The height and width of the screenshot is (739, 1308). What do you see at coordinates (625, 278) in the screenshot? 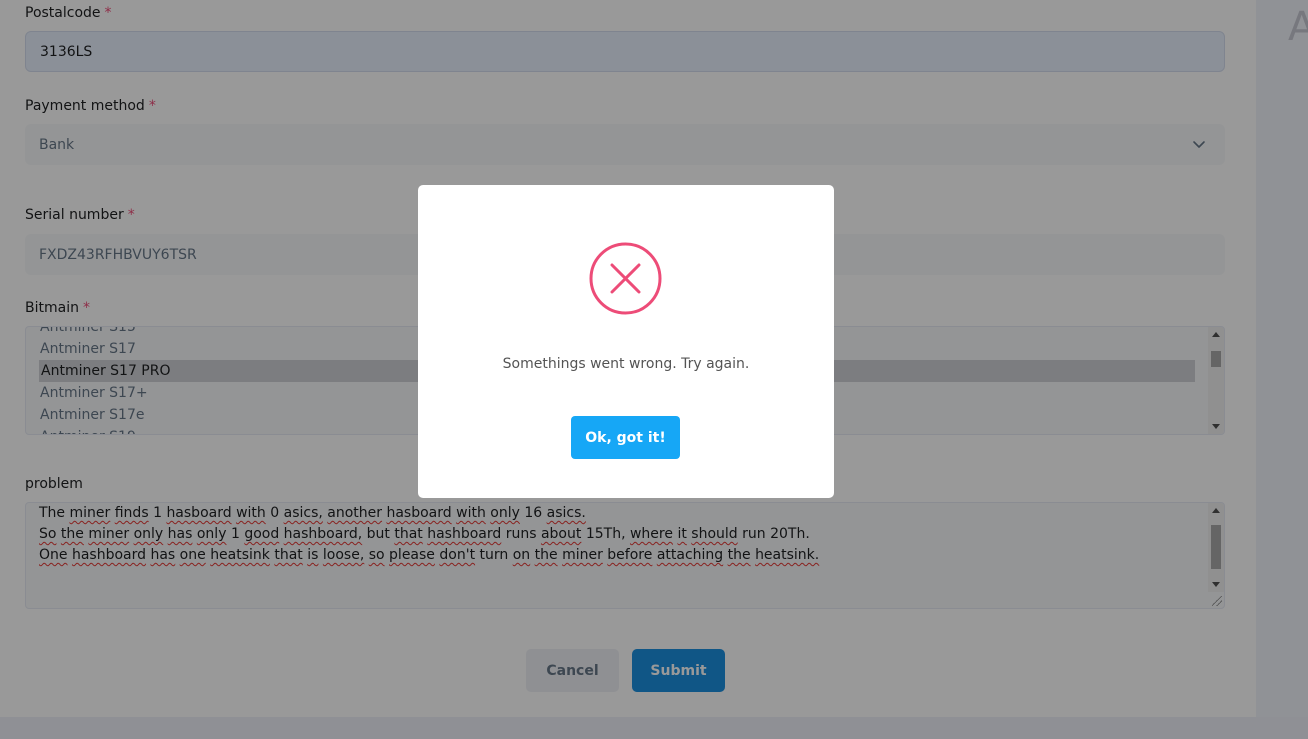
I see `error-x-icon` at bounding box center [625, 278].